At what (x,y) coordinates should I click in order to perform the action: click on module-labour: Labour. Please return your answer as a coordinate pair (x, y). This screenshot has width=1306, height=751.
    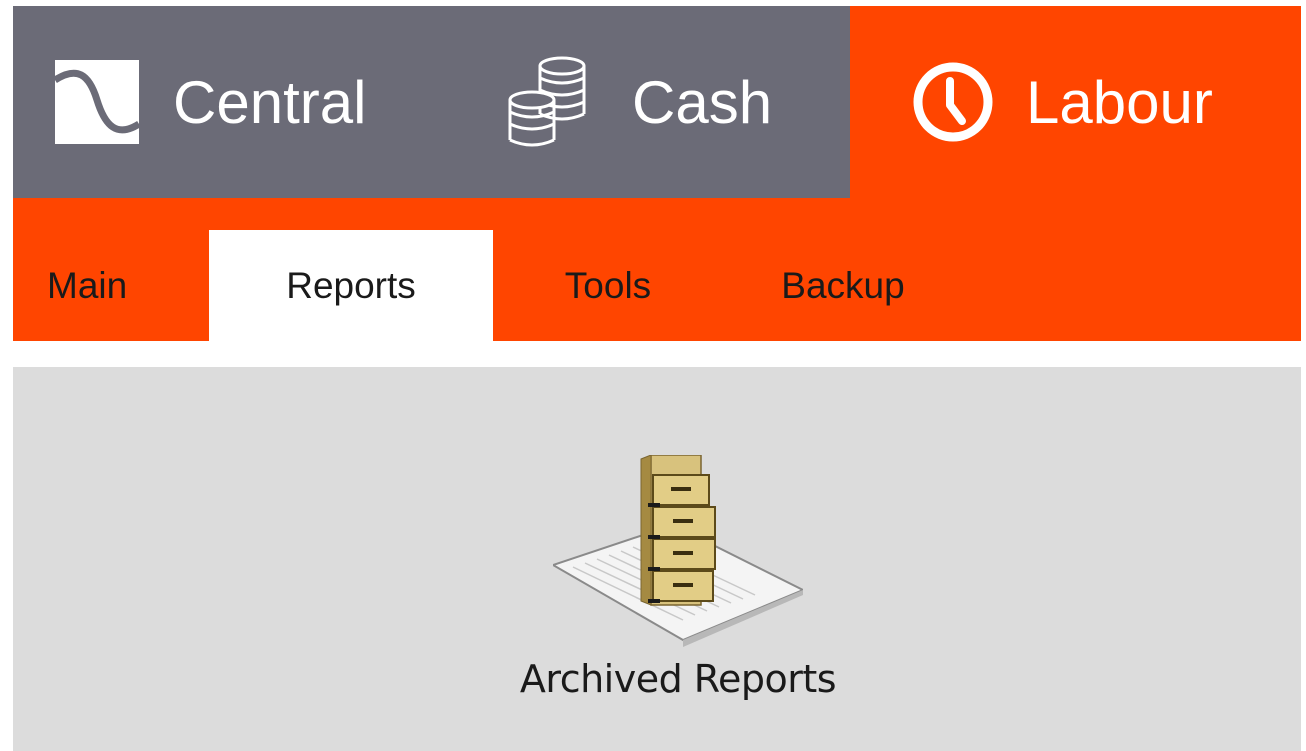
    Looking at the image, I should click on (1075, 102).